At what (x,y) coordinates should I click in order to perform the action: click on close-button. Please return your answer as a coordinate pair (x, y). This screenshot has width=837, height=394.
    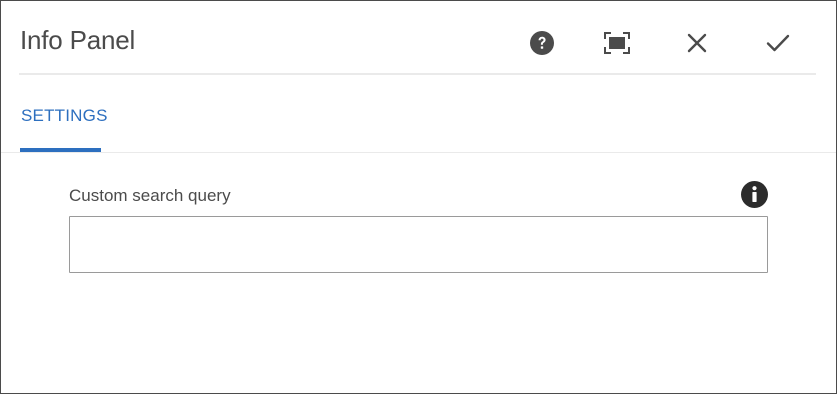
    Looking at the image, I should click on (697, 43).